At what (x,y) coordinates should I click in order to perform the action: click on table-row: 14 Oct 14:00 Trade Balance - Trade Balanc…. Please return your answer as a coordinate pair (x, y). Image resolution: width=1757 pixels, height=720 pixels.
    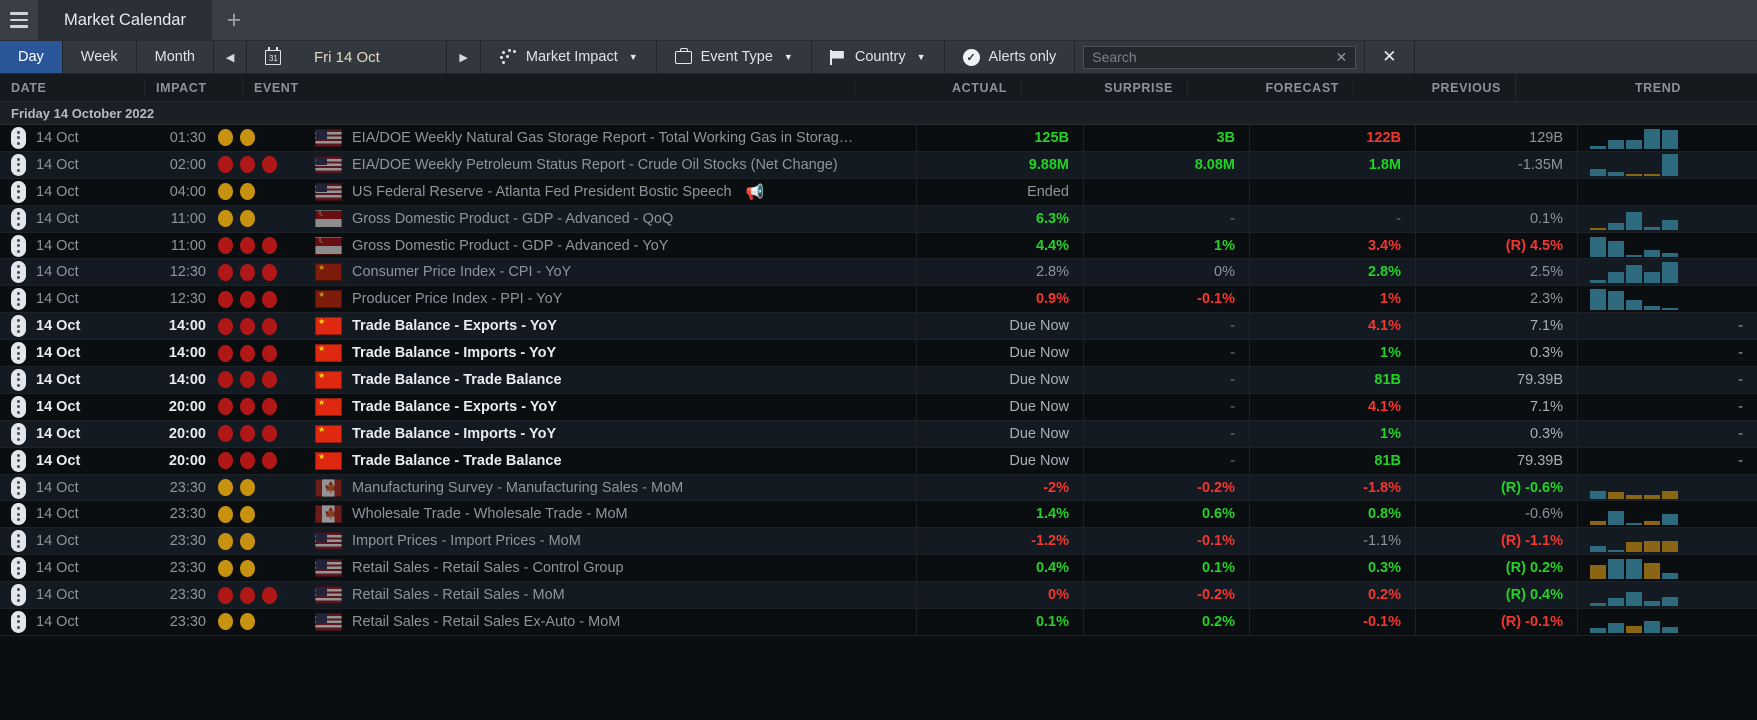
    Looking at the image, I should click on (878, 380).